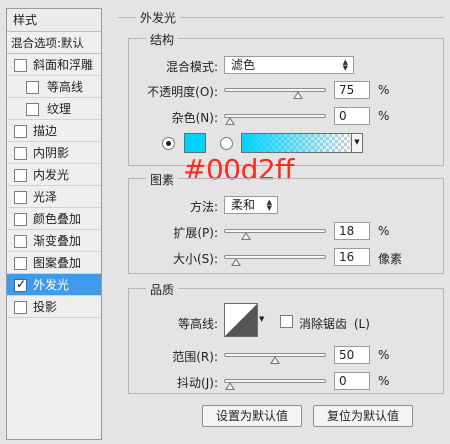 The height and width of the screenshot is (444, 450). I want to click on technique-value: 柔和, so click(243, 205).